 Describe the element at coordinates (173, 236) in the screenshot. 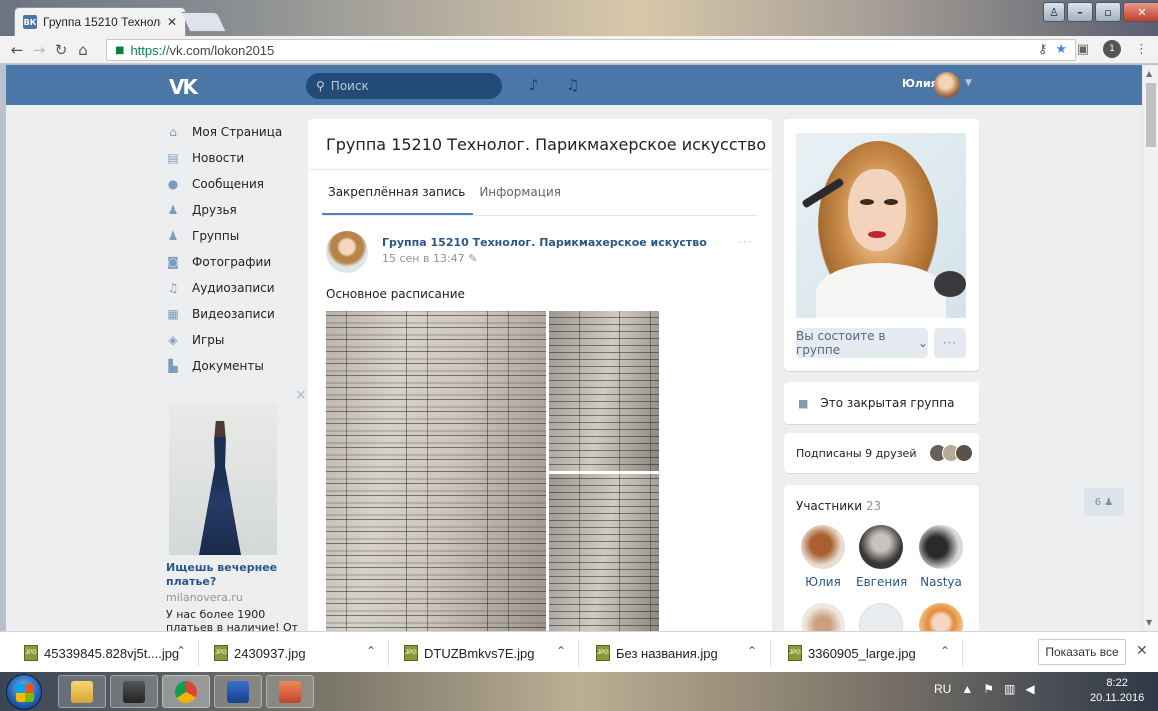

I see `groups-icon: ♟` at that location.